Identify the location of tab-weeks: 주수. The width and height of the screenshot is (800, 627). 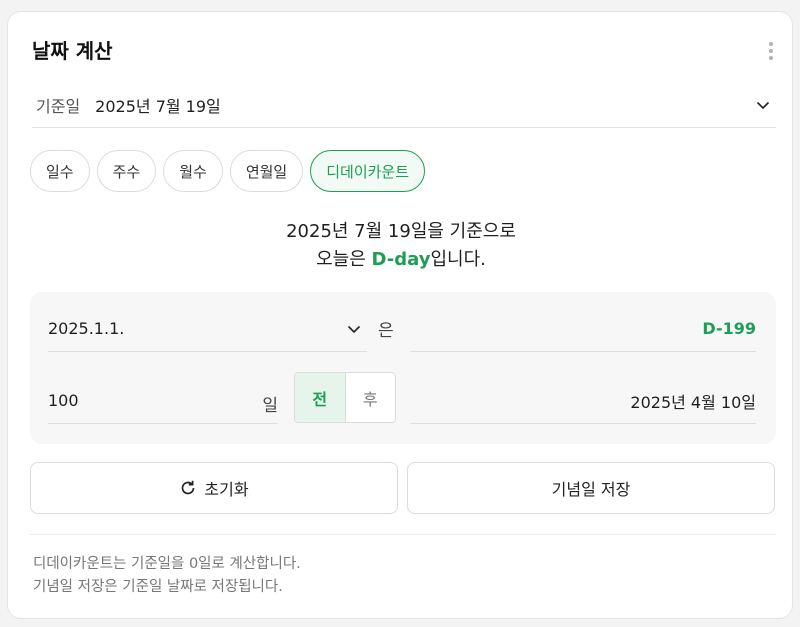
(126, 171).